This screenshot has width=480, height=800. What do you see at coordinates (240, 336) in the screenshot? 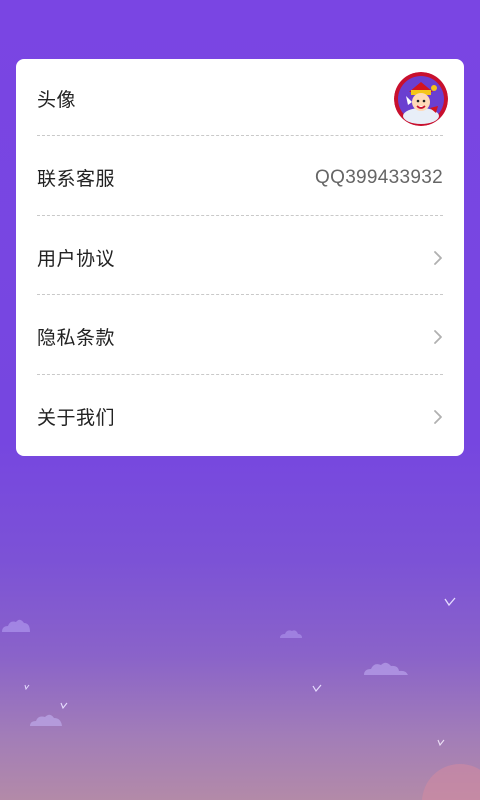
I see `privacy-policy-row: 隐私条款` at bounding box center [240, 336].